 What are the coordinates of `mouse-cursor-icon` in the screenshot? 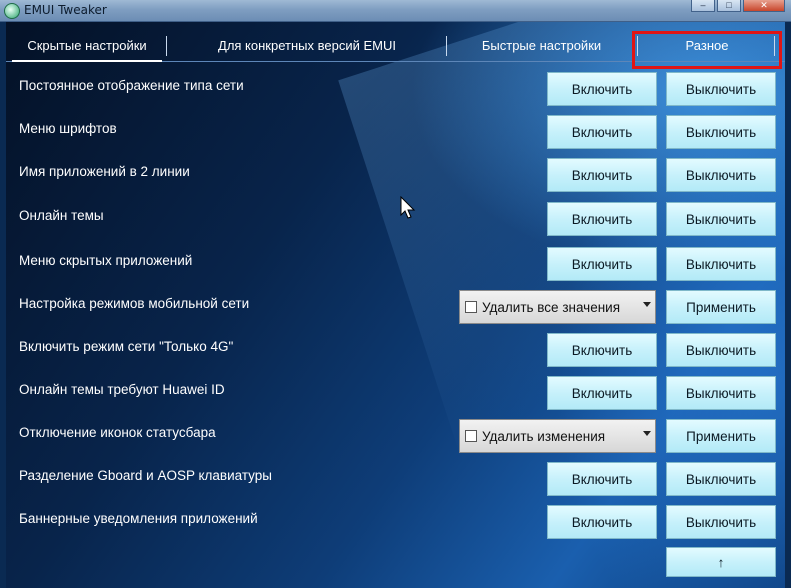 It's located at (408, 207).